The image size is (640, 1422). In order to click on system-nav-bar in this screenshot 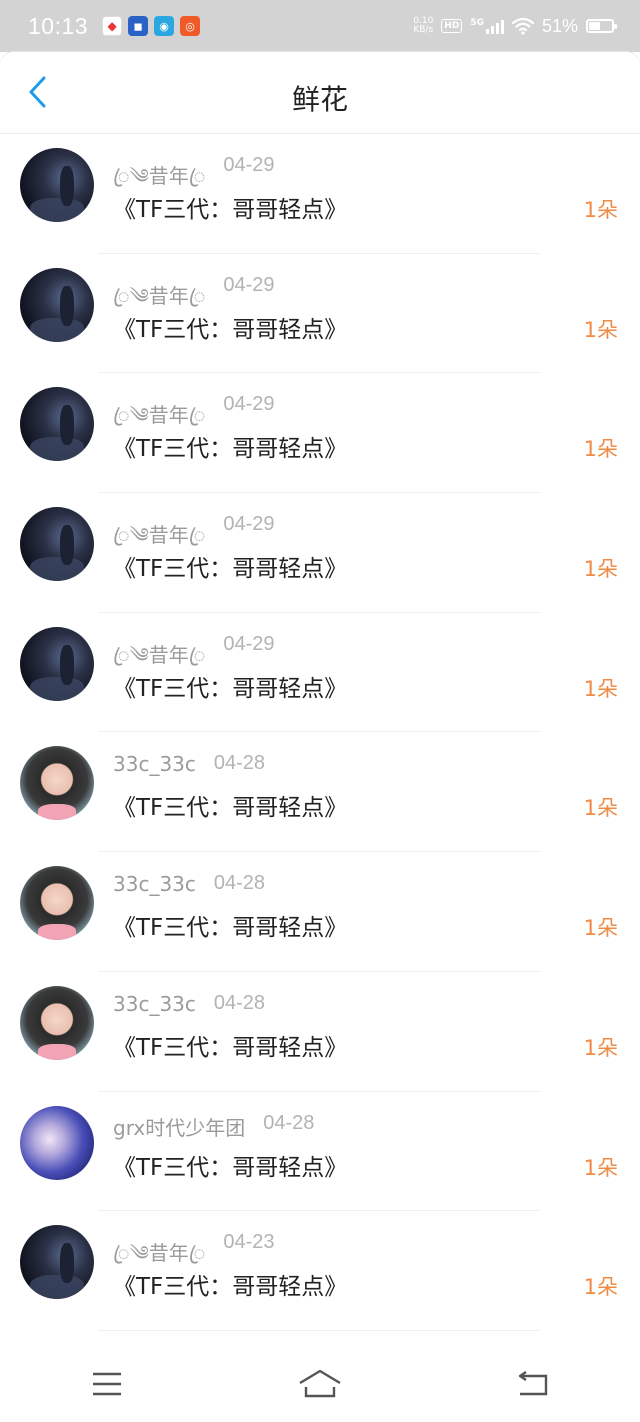, I will do `click(320, 1384)`.